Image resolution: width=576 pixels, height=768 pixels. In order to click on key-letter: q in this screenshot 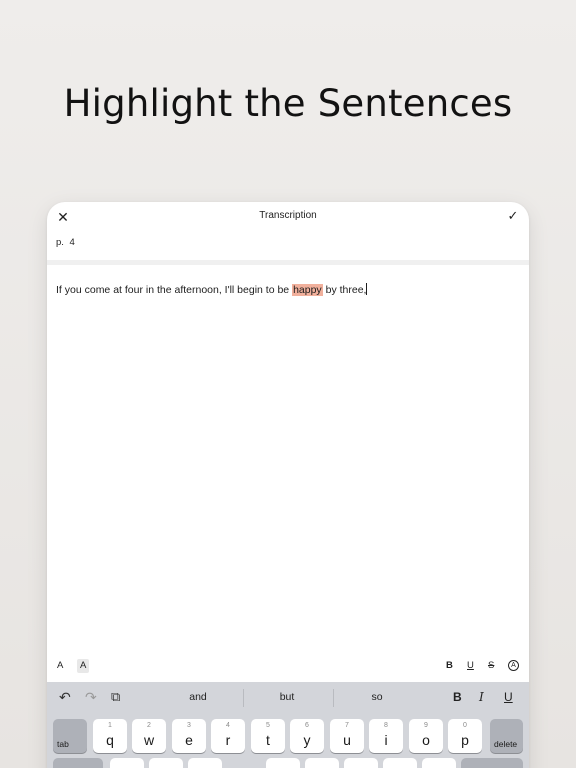, I will do `click(110, 740)`.